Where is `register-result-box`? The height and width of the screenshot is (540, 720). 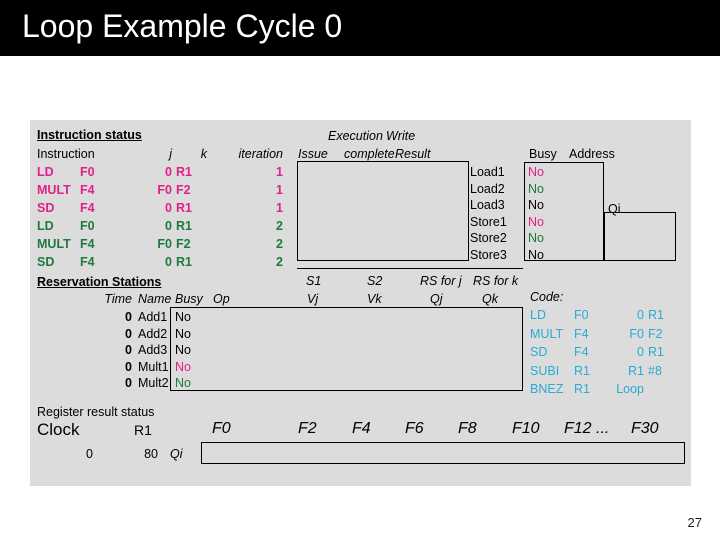
register-result-box is located at coordinates (443, 453).